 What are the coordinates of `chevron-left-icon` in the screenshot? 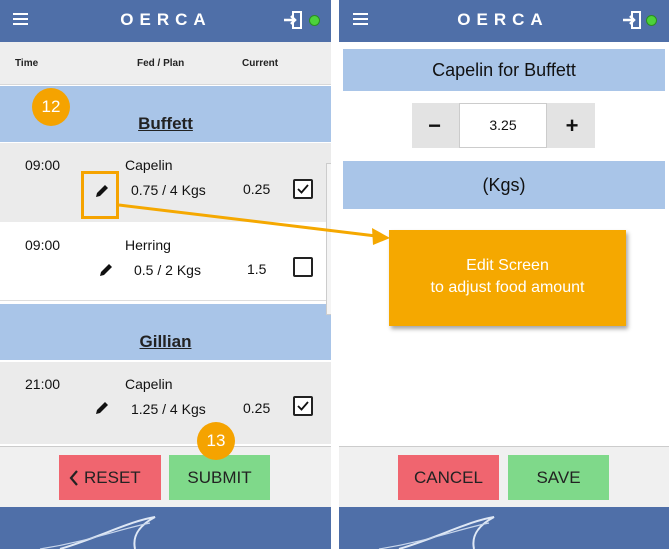 It's located at (73, 478).